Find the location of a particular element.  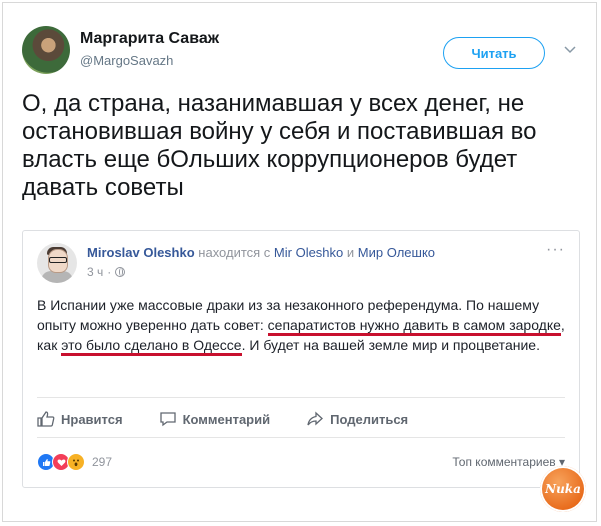

site-watermark-logo: Nuka is located at coordinates (563, 489).